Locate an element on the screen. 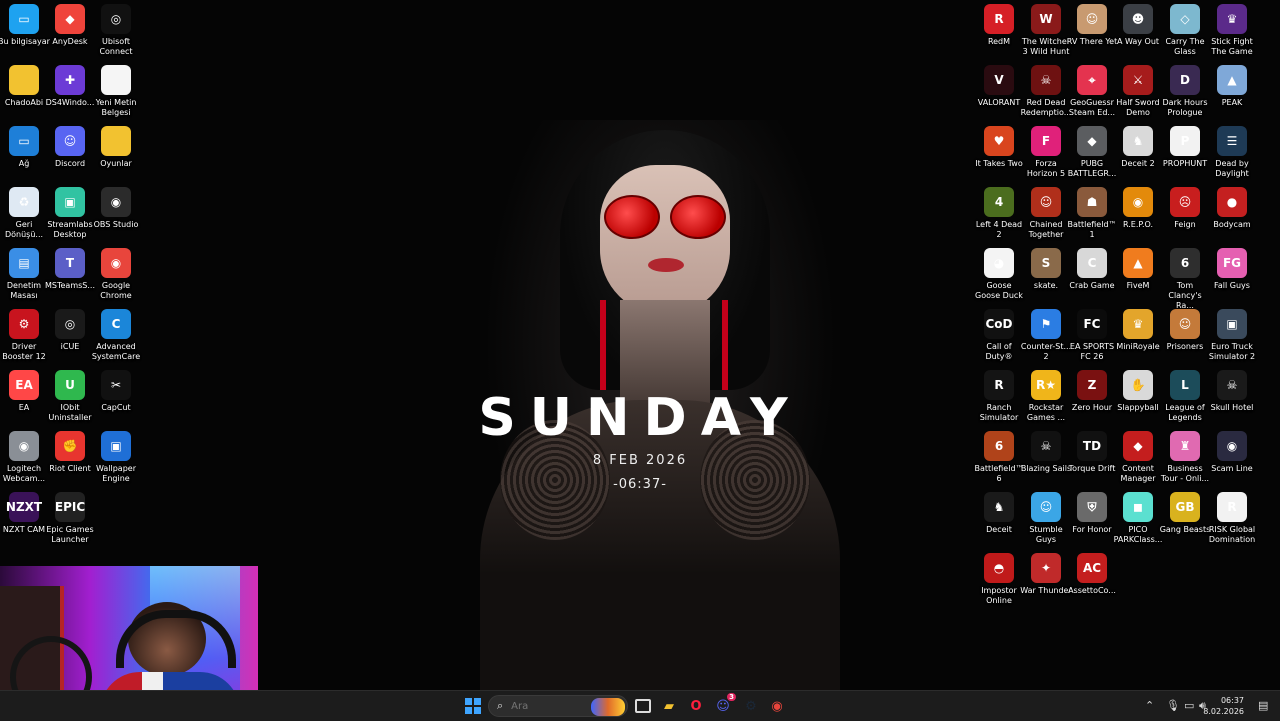 The width and height of the screenshot is (1280, 721). desktop-shortcut-half-sword: ⚔ Half Sword Demo is located at coordinates (1138, 91).